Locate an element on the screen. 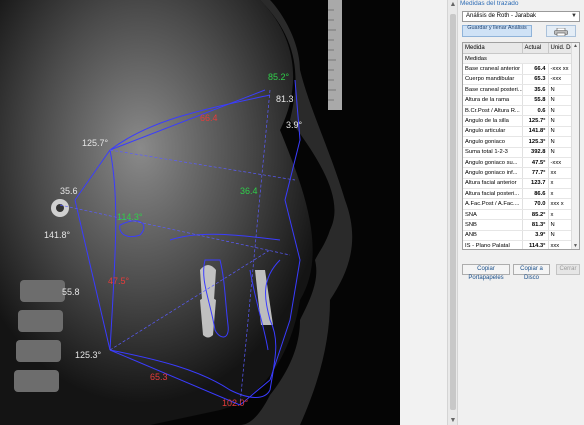 The width and height of the screenshot is (584, 425). cell-unit: xxx x is located at coordinates (561, 204).